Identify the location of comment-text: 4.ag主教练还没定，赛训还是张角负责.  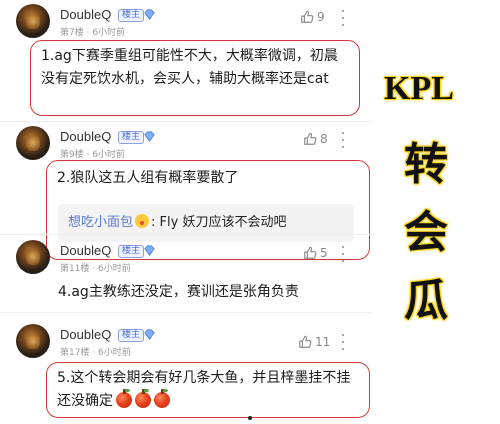
(178, 292).